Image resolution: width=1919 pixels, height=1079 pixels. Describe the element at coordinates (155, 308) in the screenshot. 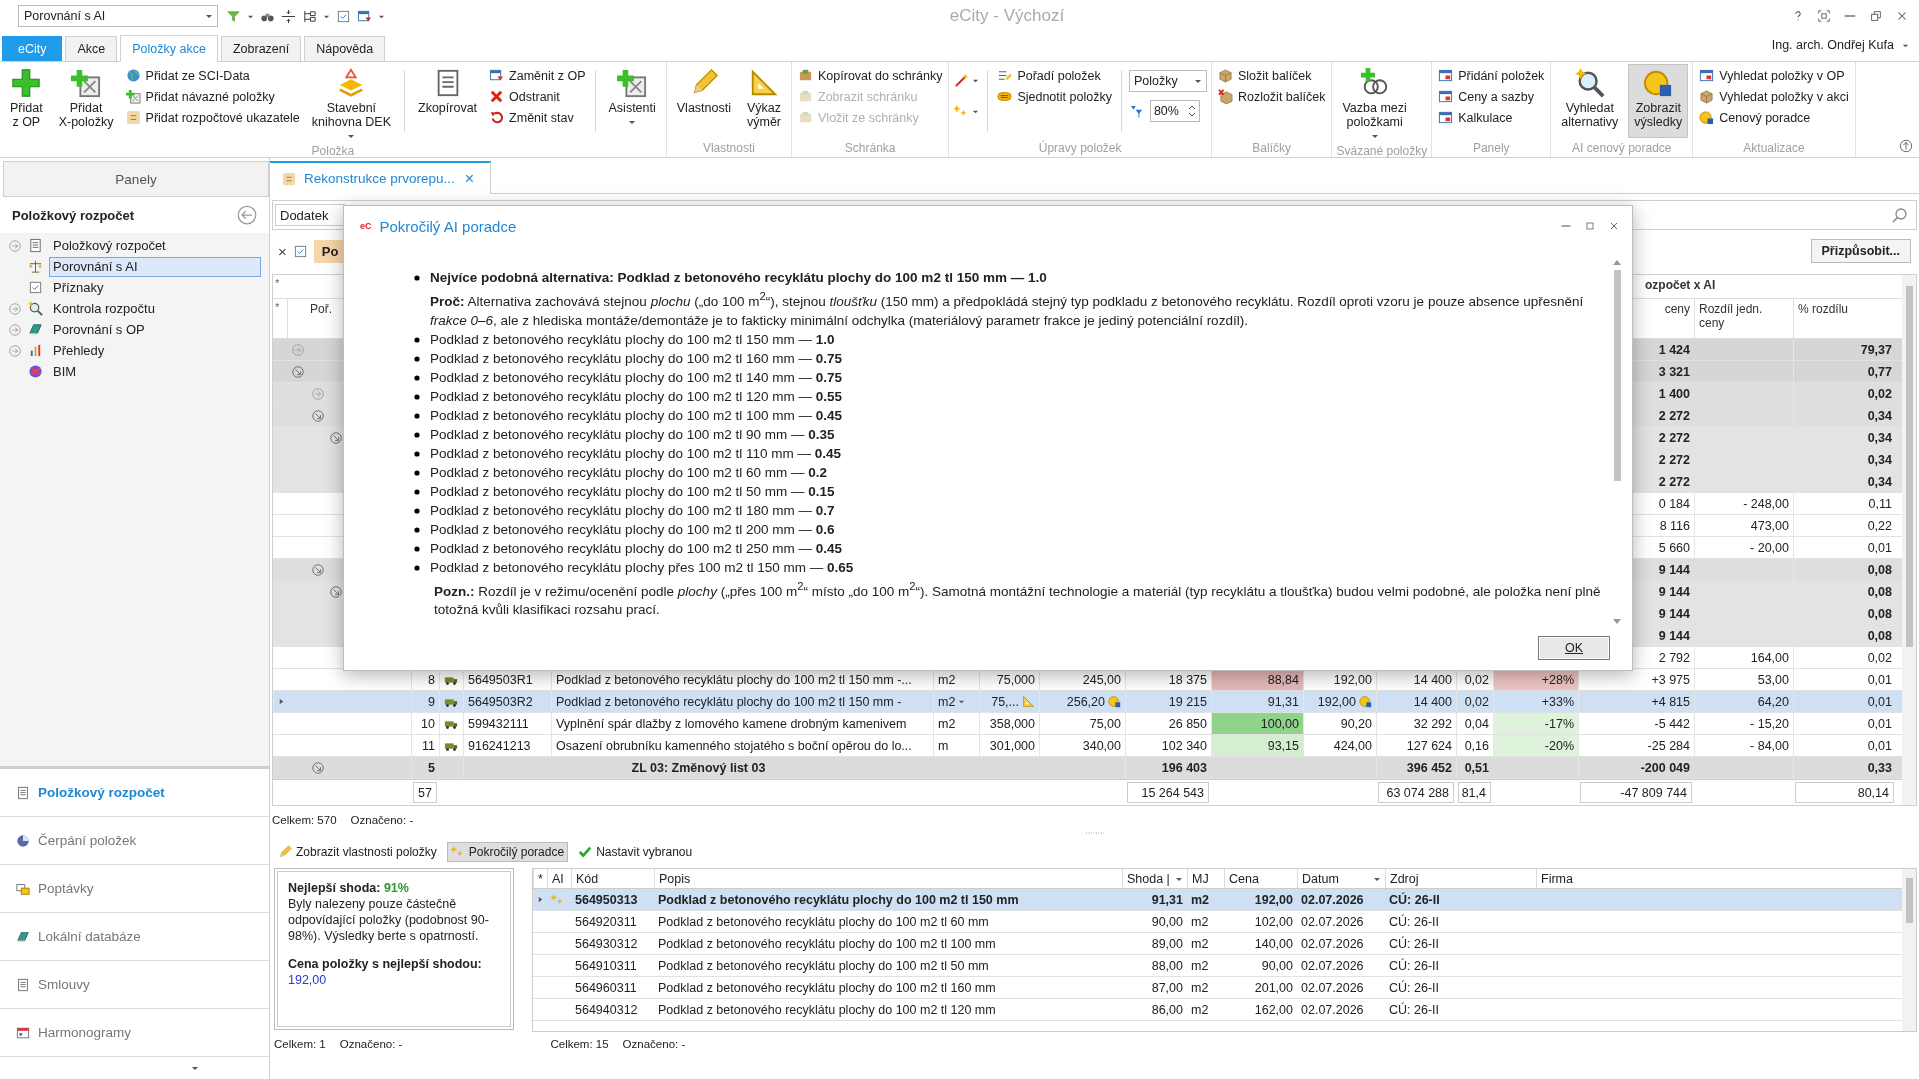

I see `tree-item: Kontrola rozpočtu` at that location.